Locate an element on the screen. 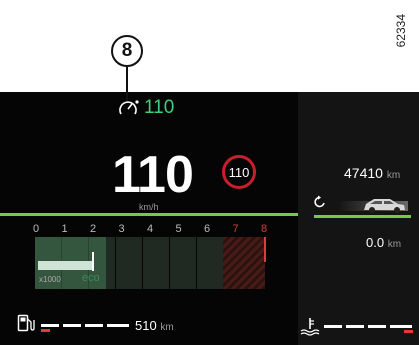  figure-id: 62334 is located at coordinates (401, 31).